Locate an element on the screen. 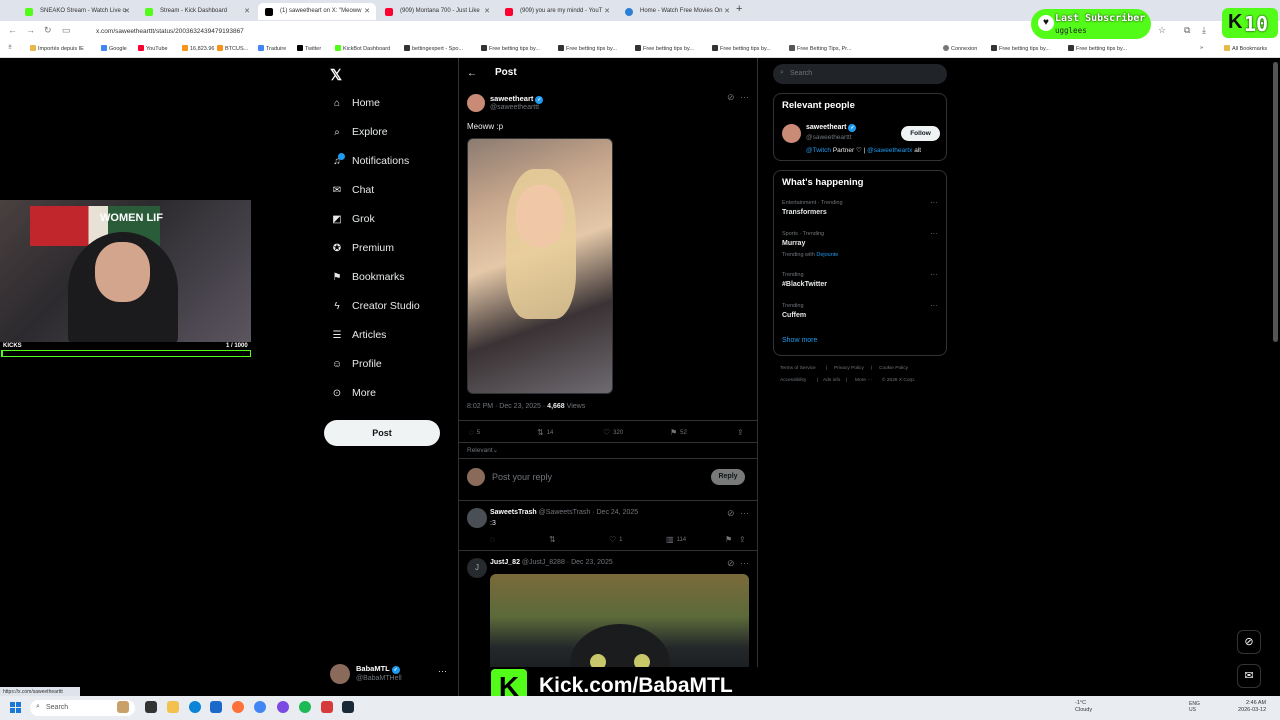 The image size is (1280, 720). sidebar-item-more: ⊙ More is located at coordinates (353, 397).